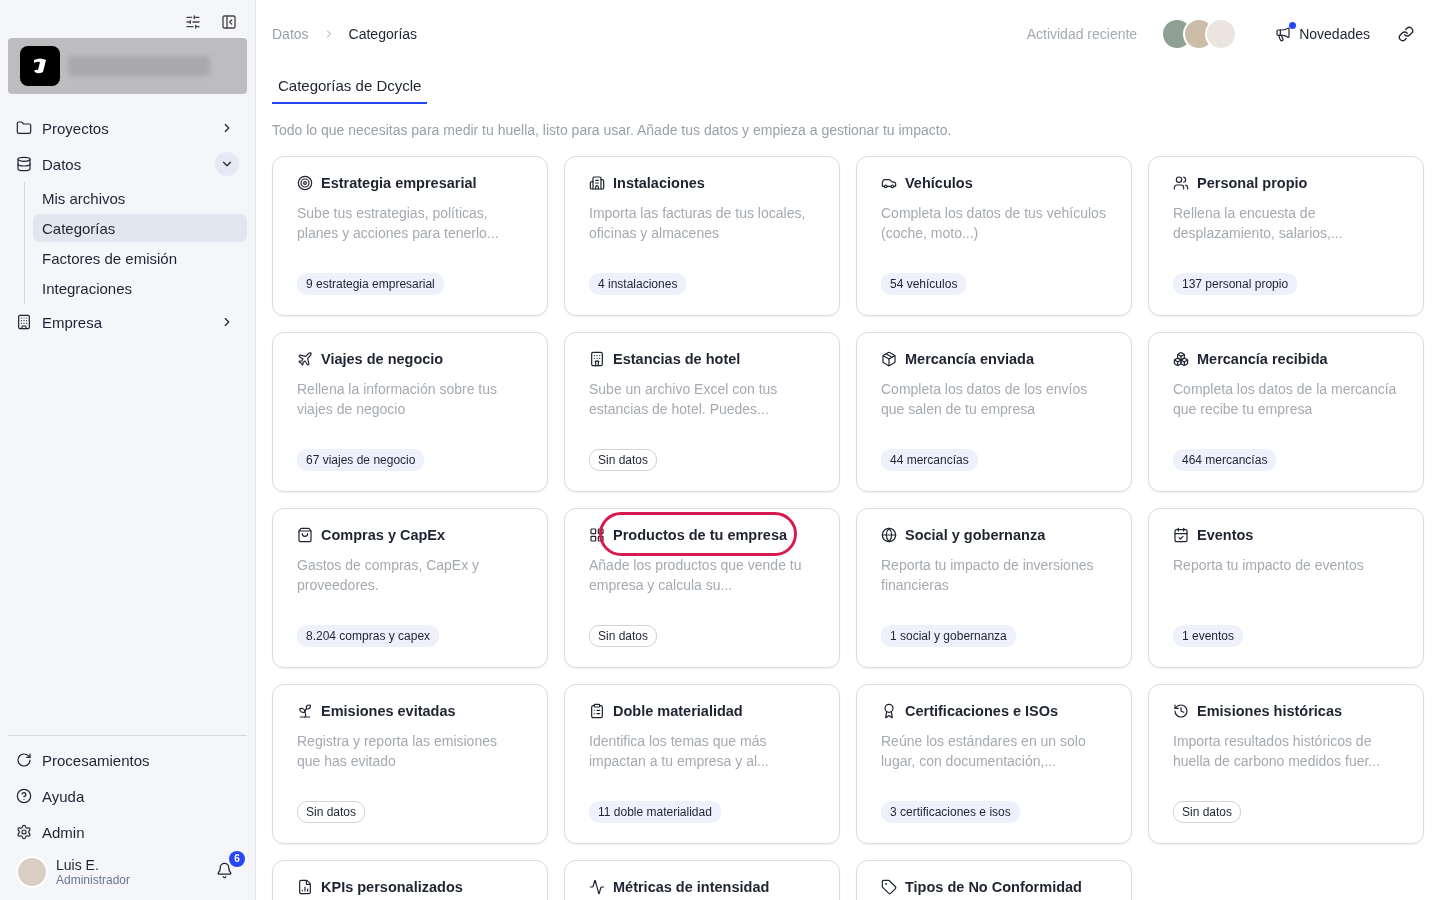 This screenshot has height=900, width=1440. Describe the element at coordinates (227, 164) in the screenshot. I see `chevron-down-icon` at that location.